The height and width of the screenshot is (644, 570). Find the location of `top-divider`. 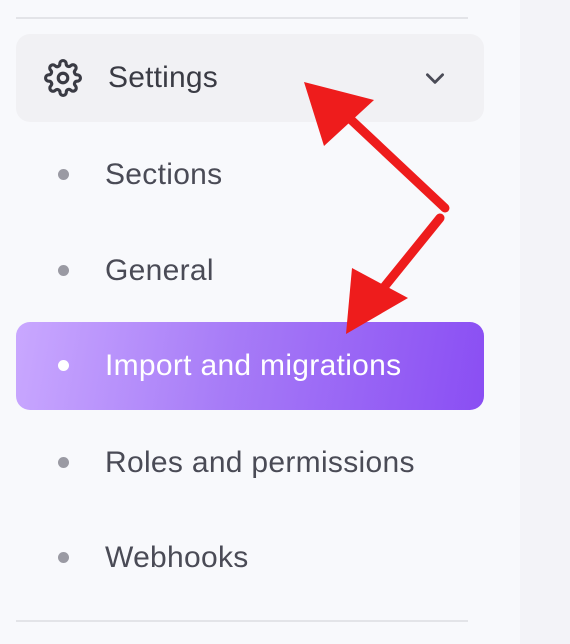

top-divider is located at coordinates (242, 18).